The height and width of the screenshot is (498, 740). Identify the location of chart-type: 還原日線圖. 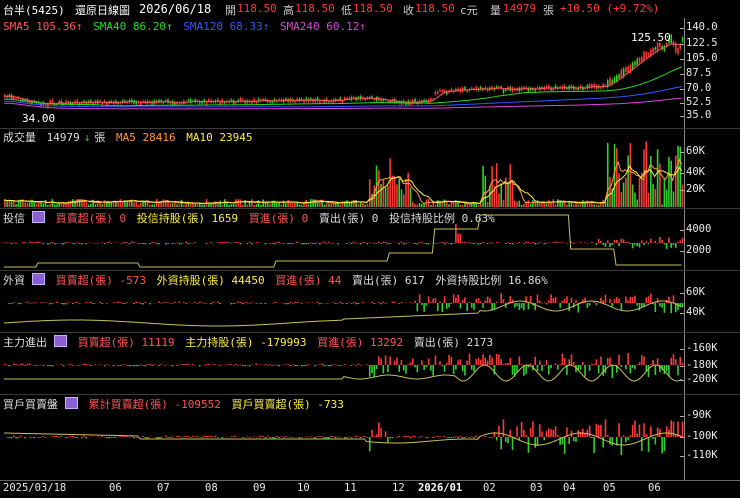
(102, 10).